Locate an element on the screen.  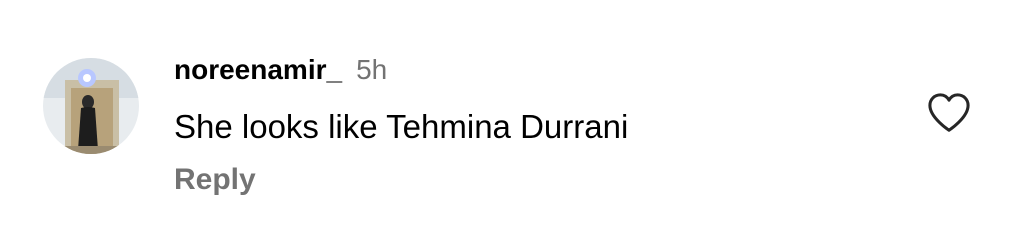
avatar is located at coordinates (91, 106).